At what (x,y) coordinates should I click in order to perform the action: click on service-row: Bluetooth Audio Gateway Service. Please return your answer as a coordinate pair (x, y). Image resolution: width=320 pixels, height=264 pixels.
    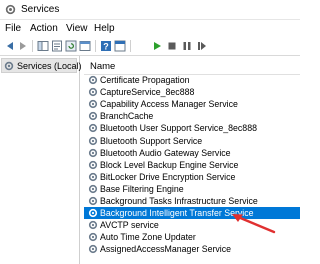
    Looking at the image, I should click on (192, 153).